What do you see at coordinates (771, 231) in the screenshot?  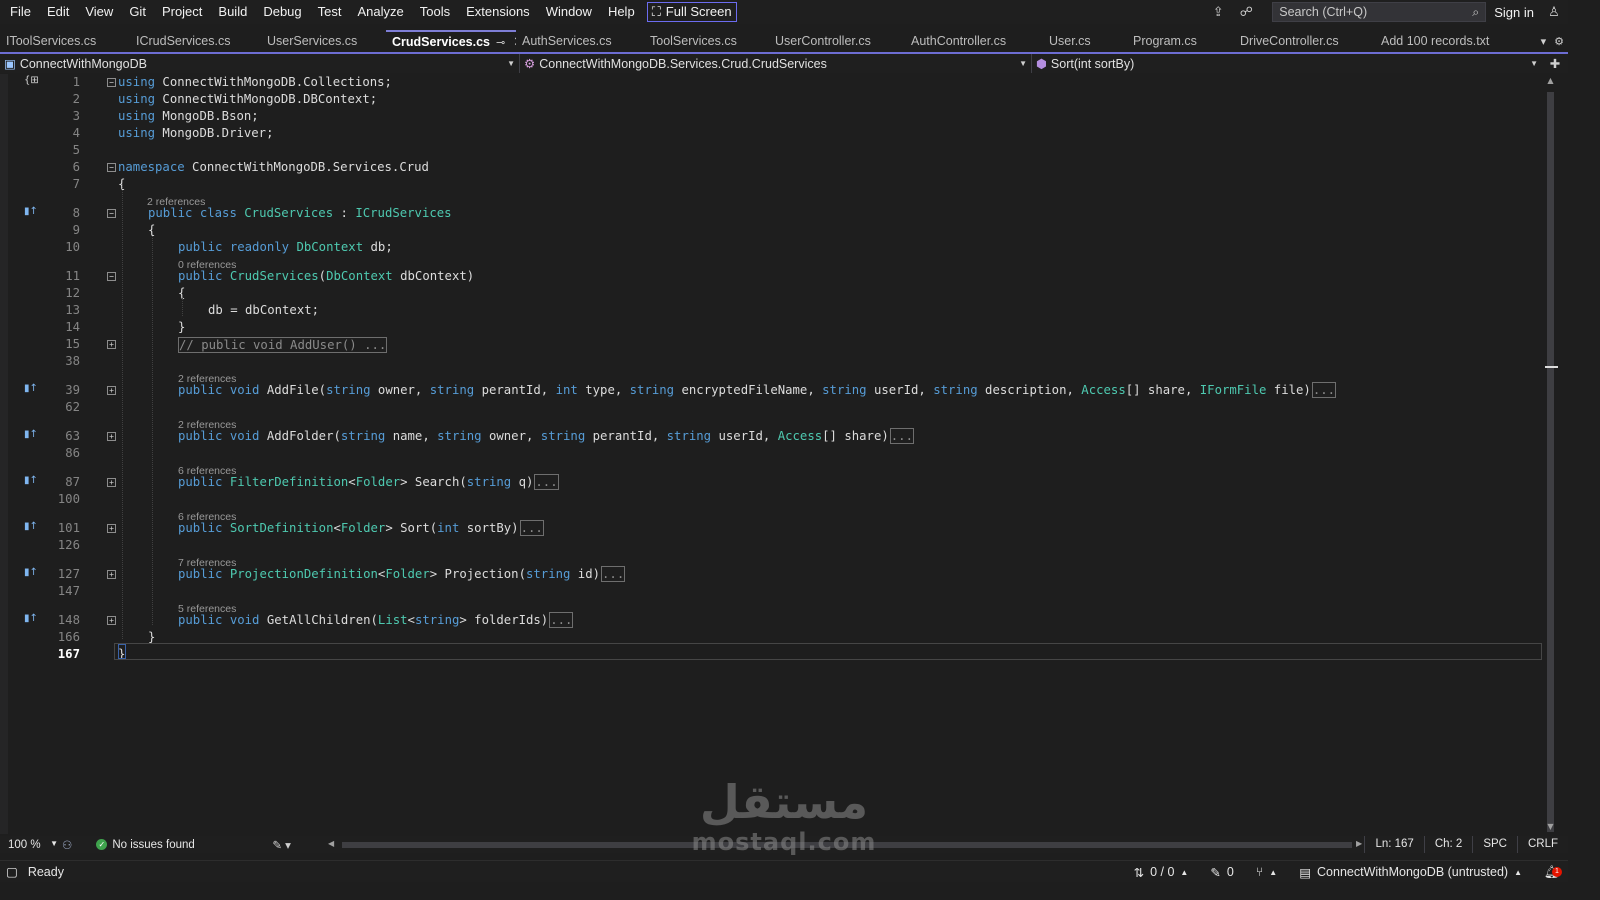 I see `code-line: 9{` at bounding box center [771, 231].